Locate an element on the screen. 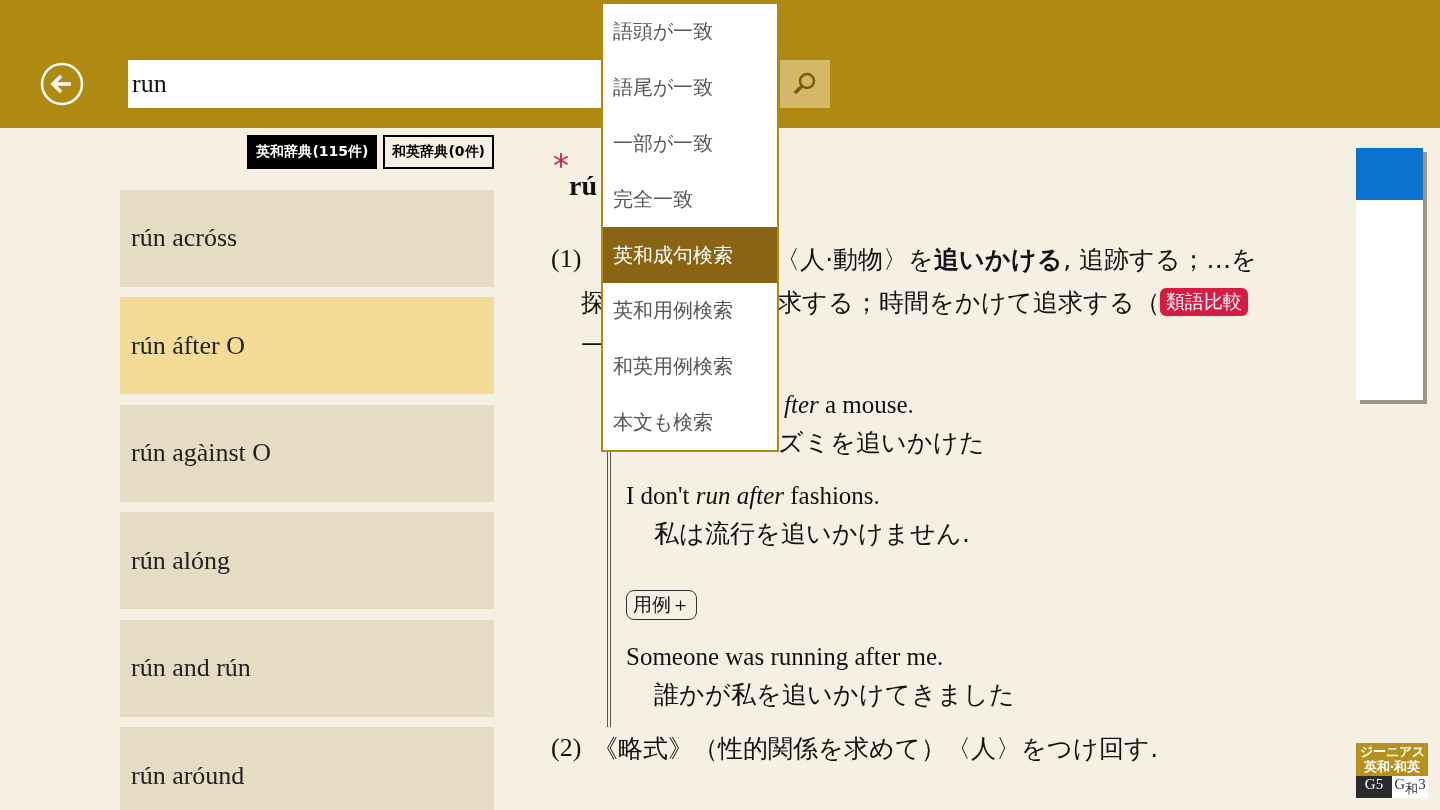  result-item: rún and rún is located at coordinates (307, 668).